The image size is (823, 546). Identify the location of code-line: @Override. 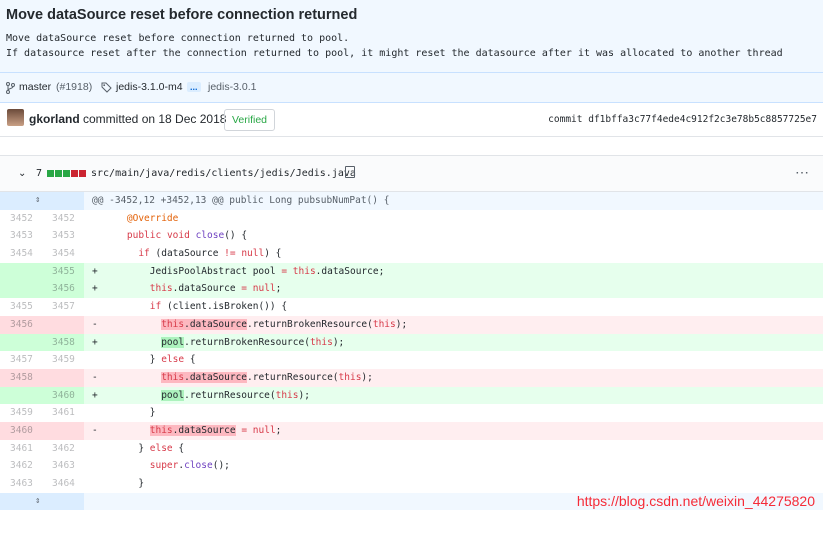
(152, 218).